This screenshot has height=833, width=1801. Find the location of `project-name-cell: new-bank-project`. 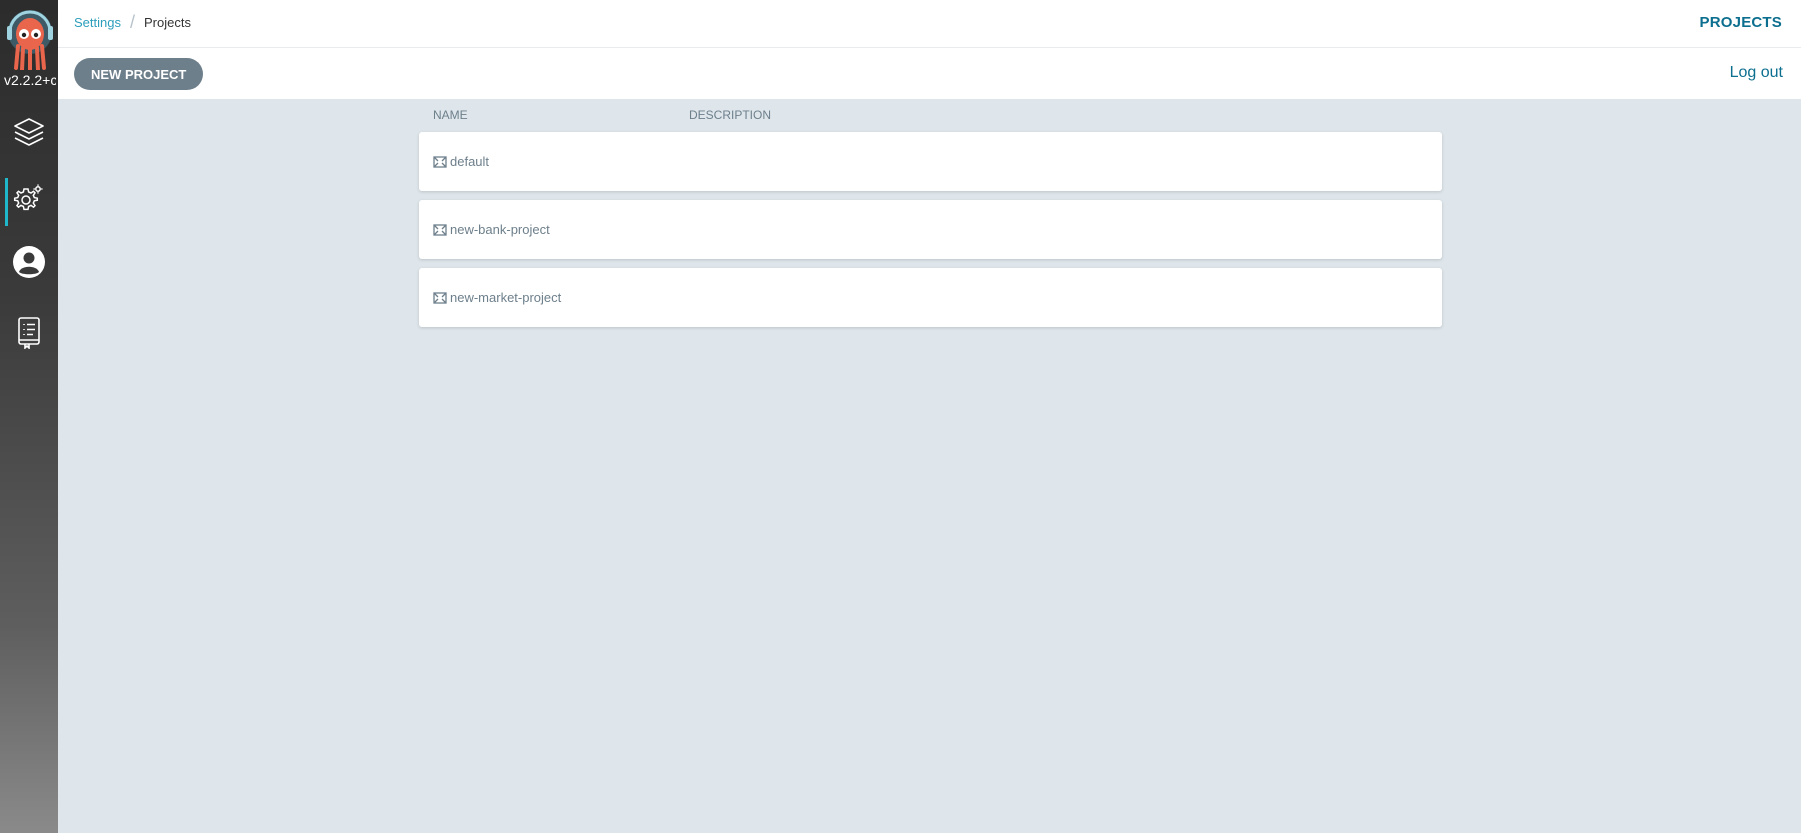

project-name-cell: new-bank-project is located at coordinates (491, 229).